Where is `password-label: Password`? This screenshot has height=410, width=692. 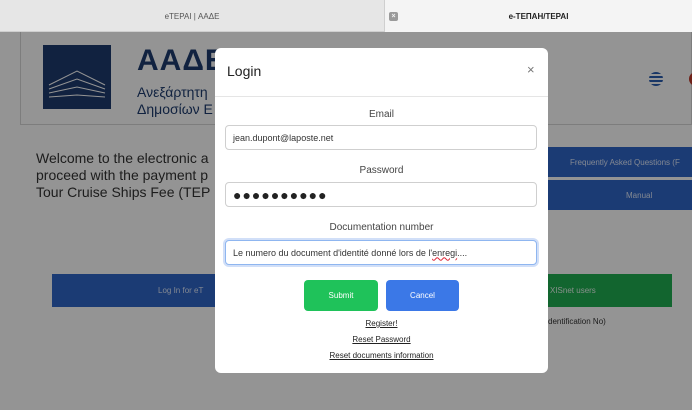 password-label: Password is located at coordinates (381, 170).